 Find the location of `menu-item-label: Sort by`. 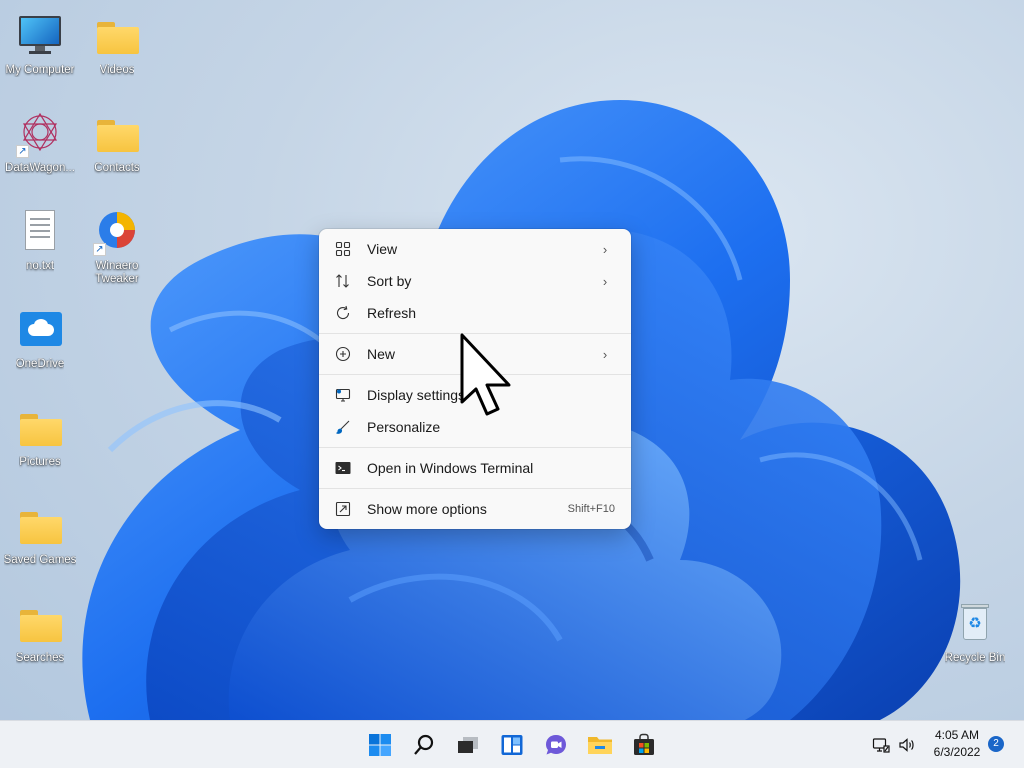

menu-item-label: Sort by is located at coordinates (389, 281).